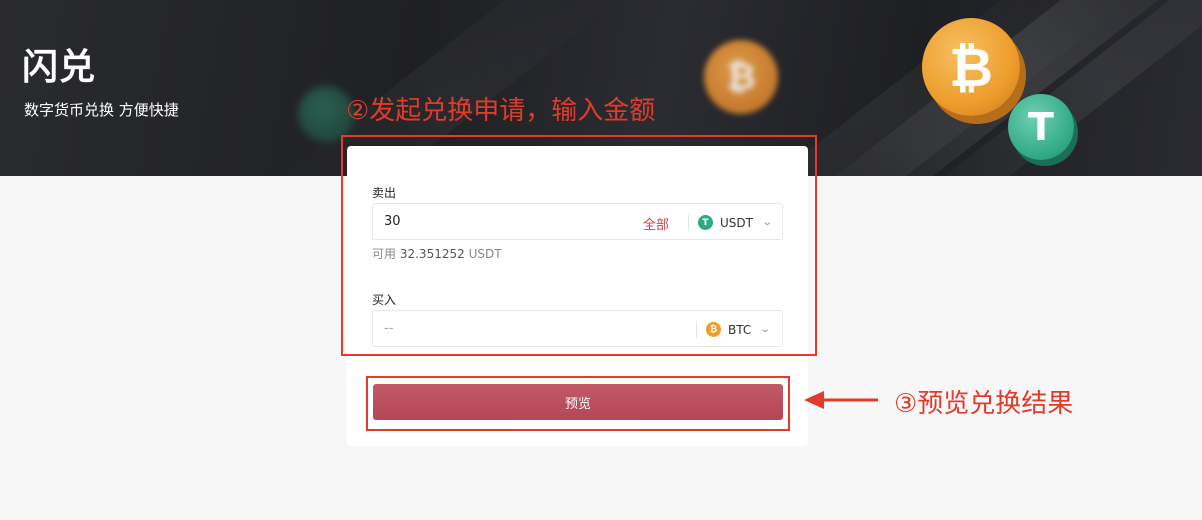 This screenshot has width=1202, height=520. I want to click on annotation-box-preview, so click(578, 403).